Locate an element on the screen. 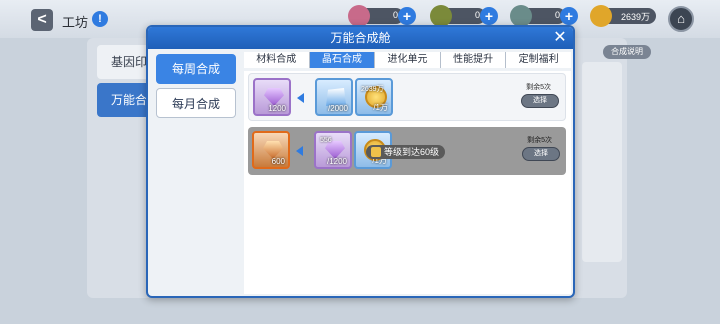 The width and height of the screenshot is (720, 324). modal-title: 万能合成舱 is located at coordinates (360, 38).